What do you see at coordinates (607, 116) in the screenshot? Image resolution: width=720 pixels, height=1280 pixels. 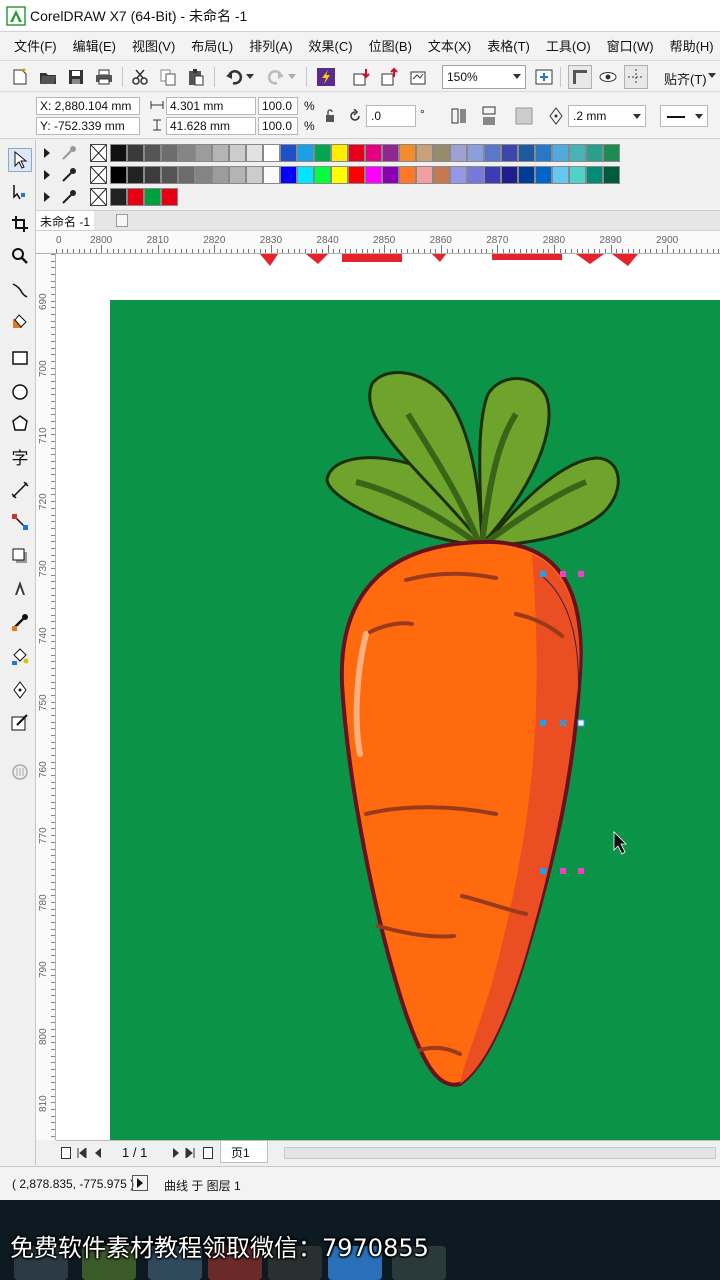 I see `outline-width-select: .2 mm` at bounding box center [607, 116].